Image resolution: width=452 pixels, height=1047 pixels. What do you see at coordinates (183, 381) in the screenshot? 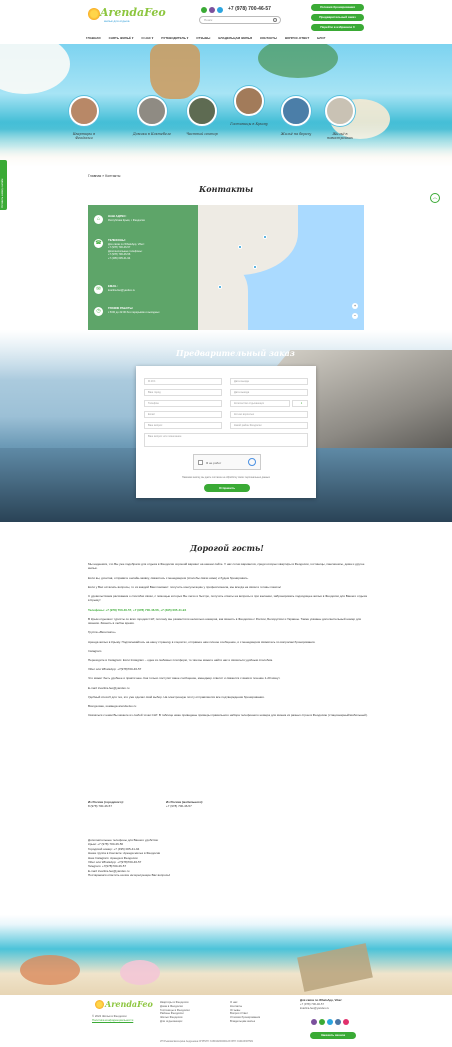
I see `name-field: Ф.И.О.` at bounding box center [183, 381].